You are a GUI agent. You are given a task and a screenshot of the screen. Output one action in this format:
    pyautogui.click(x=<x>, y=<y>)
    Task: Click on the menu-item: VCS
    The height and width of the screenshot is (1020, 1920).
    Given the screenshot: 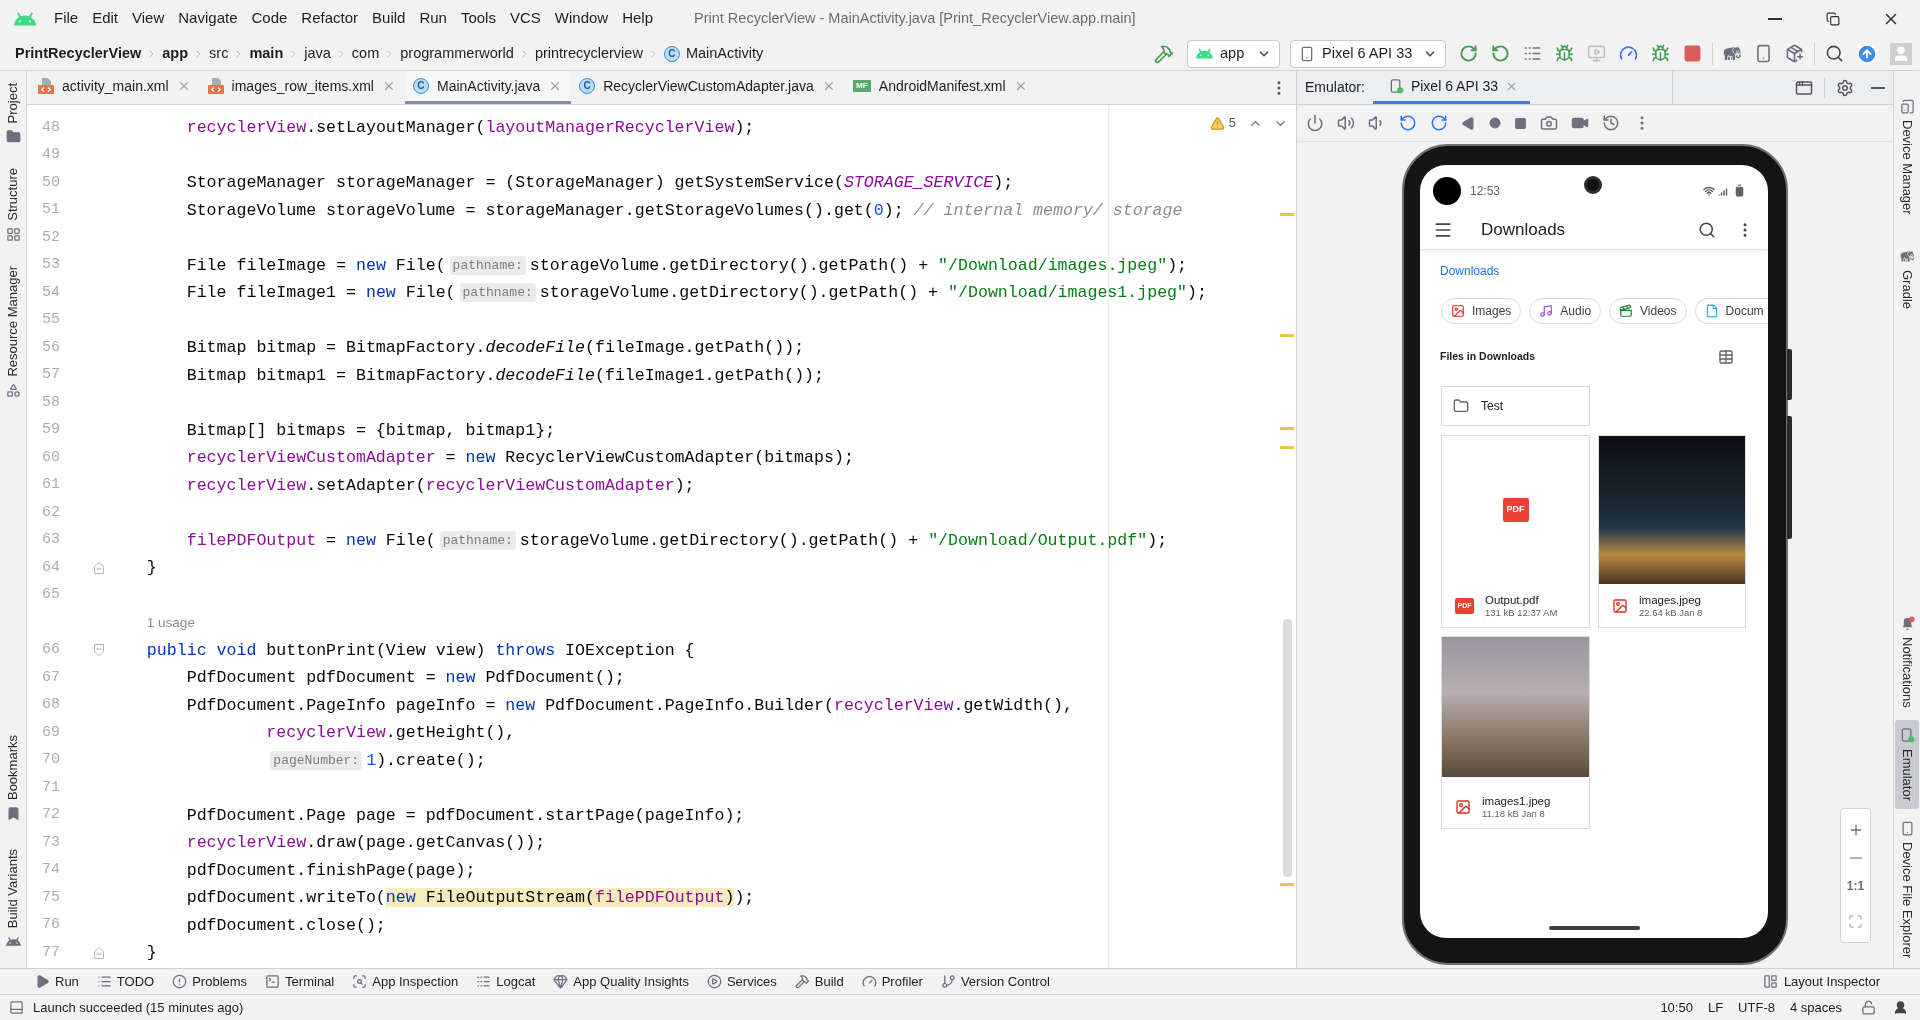 What is the action you would take?
    pyautogui.click(x=525, y=18)
    